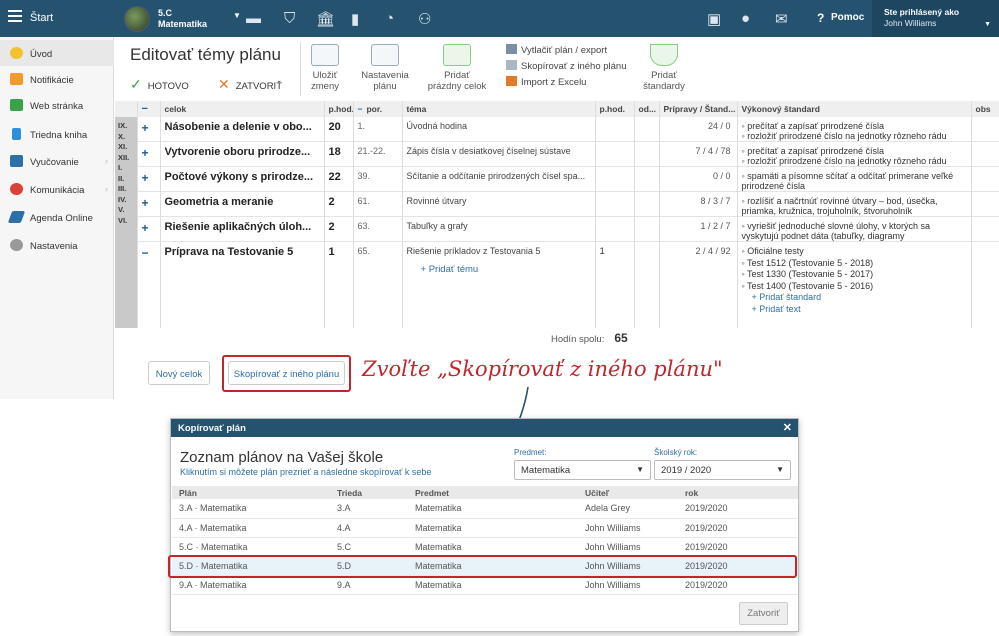  Describe the element at coordinates (385, 75) in the screenshot. I see `settings-label: Nastavenia` at that location.